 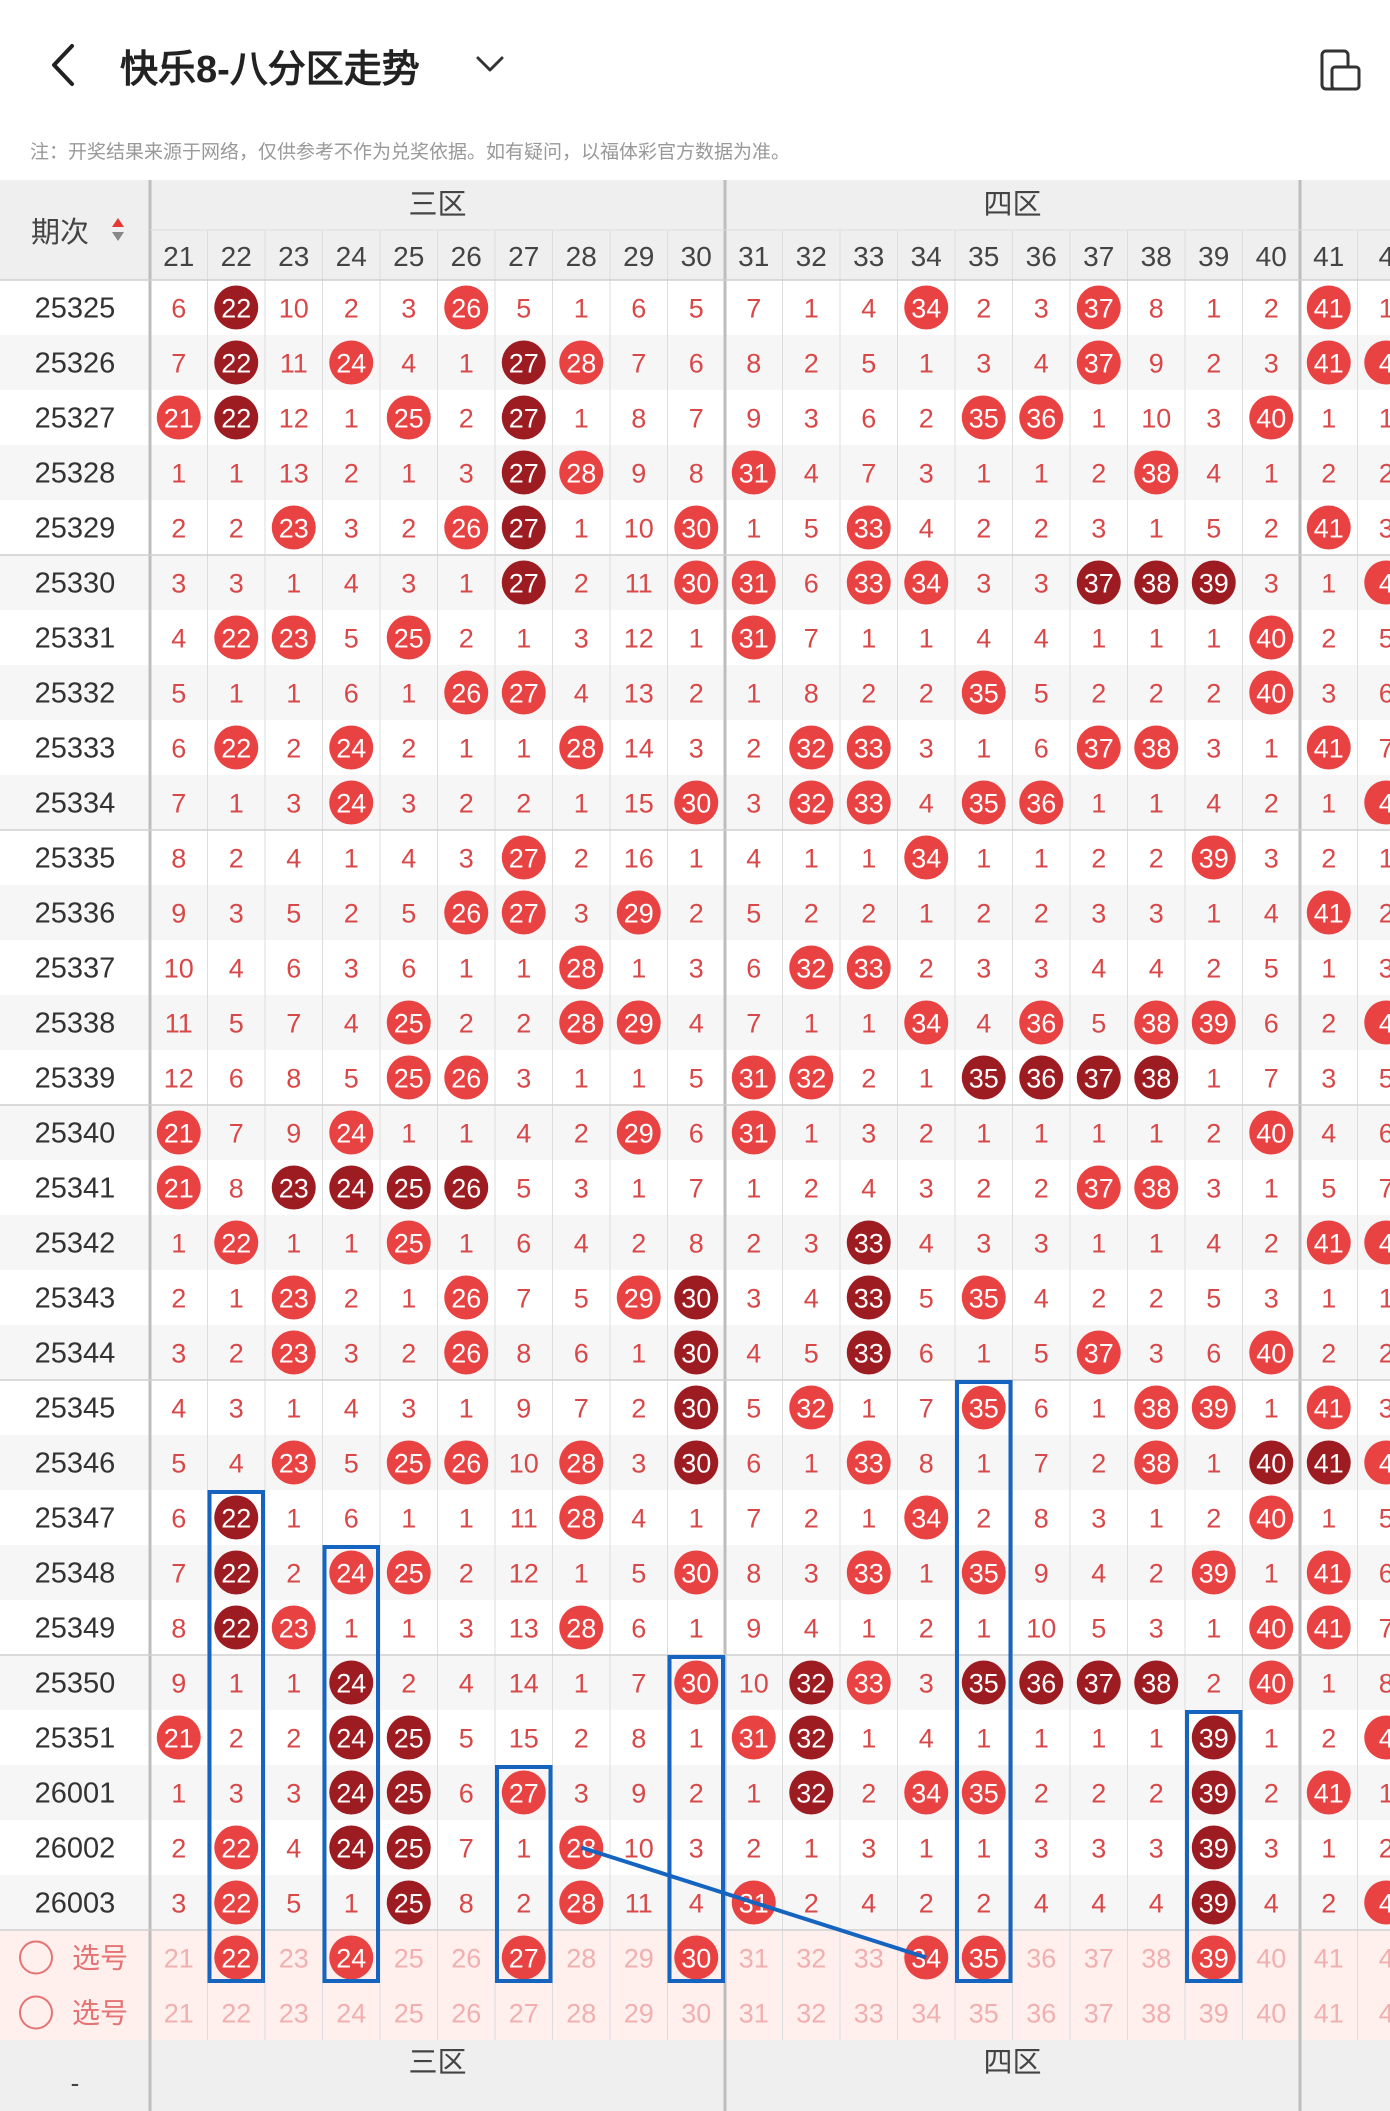 What do you see at coordinates (1328, 256) in the screenshot?
I see `column-number-header: 41` at bounding box center [1328, 256].